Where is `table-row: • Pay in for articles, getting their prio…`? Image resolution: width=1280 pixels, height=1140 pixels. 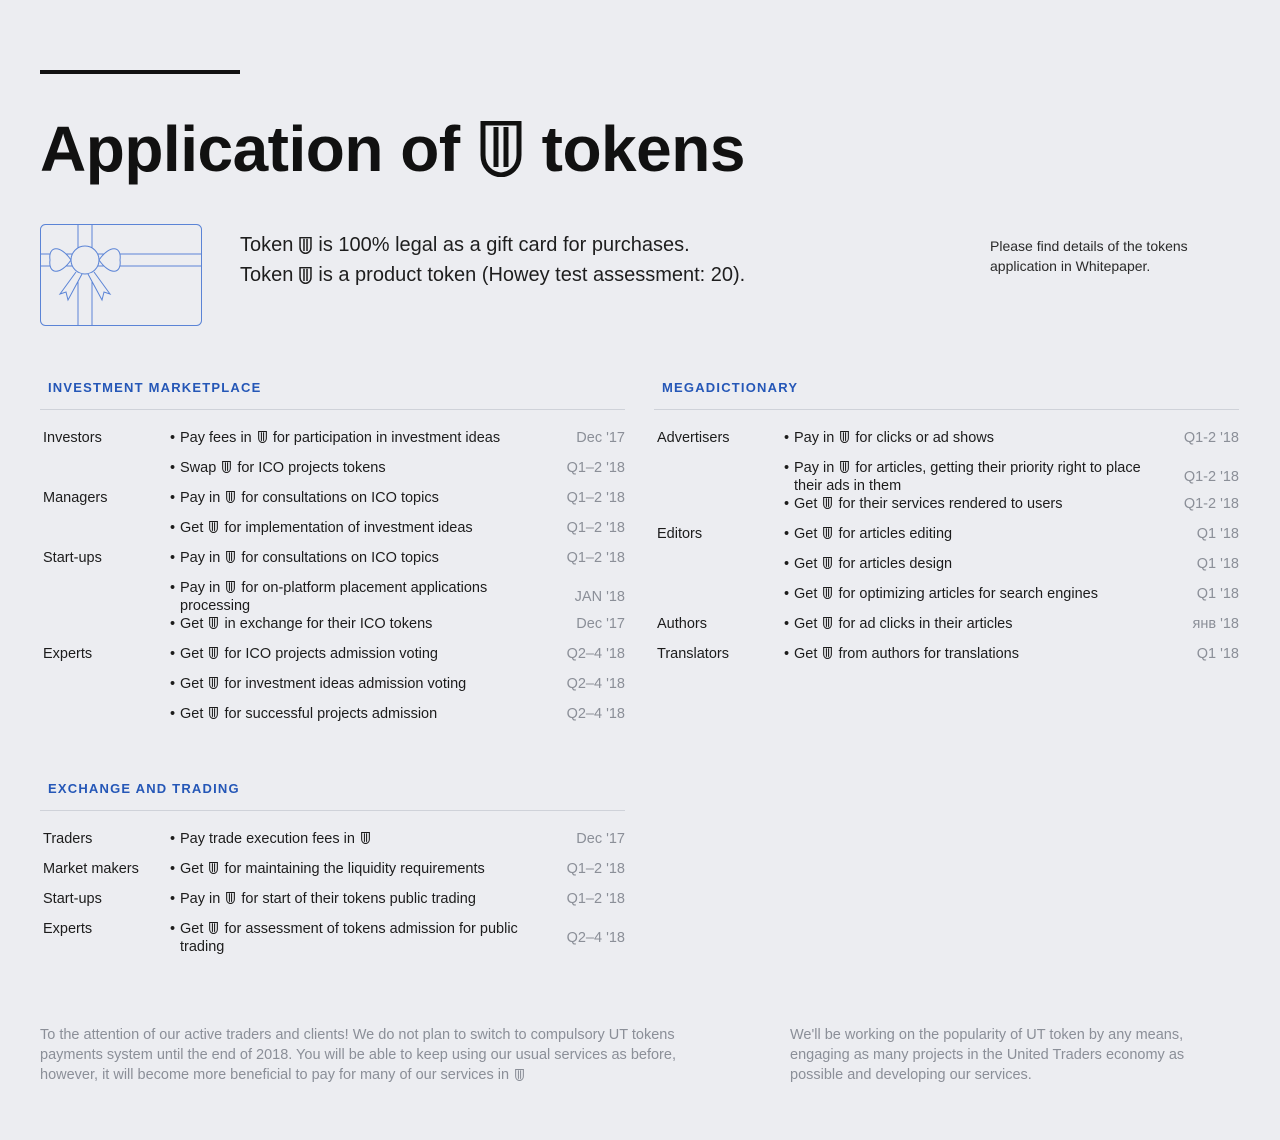 table-row: • Pay in for articles, getting their prio… is located at coordinates (946, 477).